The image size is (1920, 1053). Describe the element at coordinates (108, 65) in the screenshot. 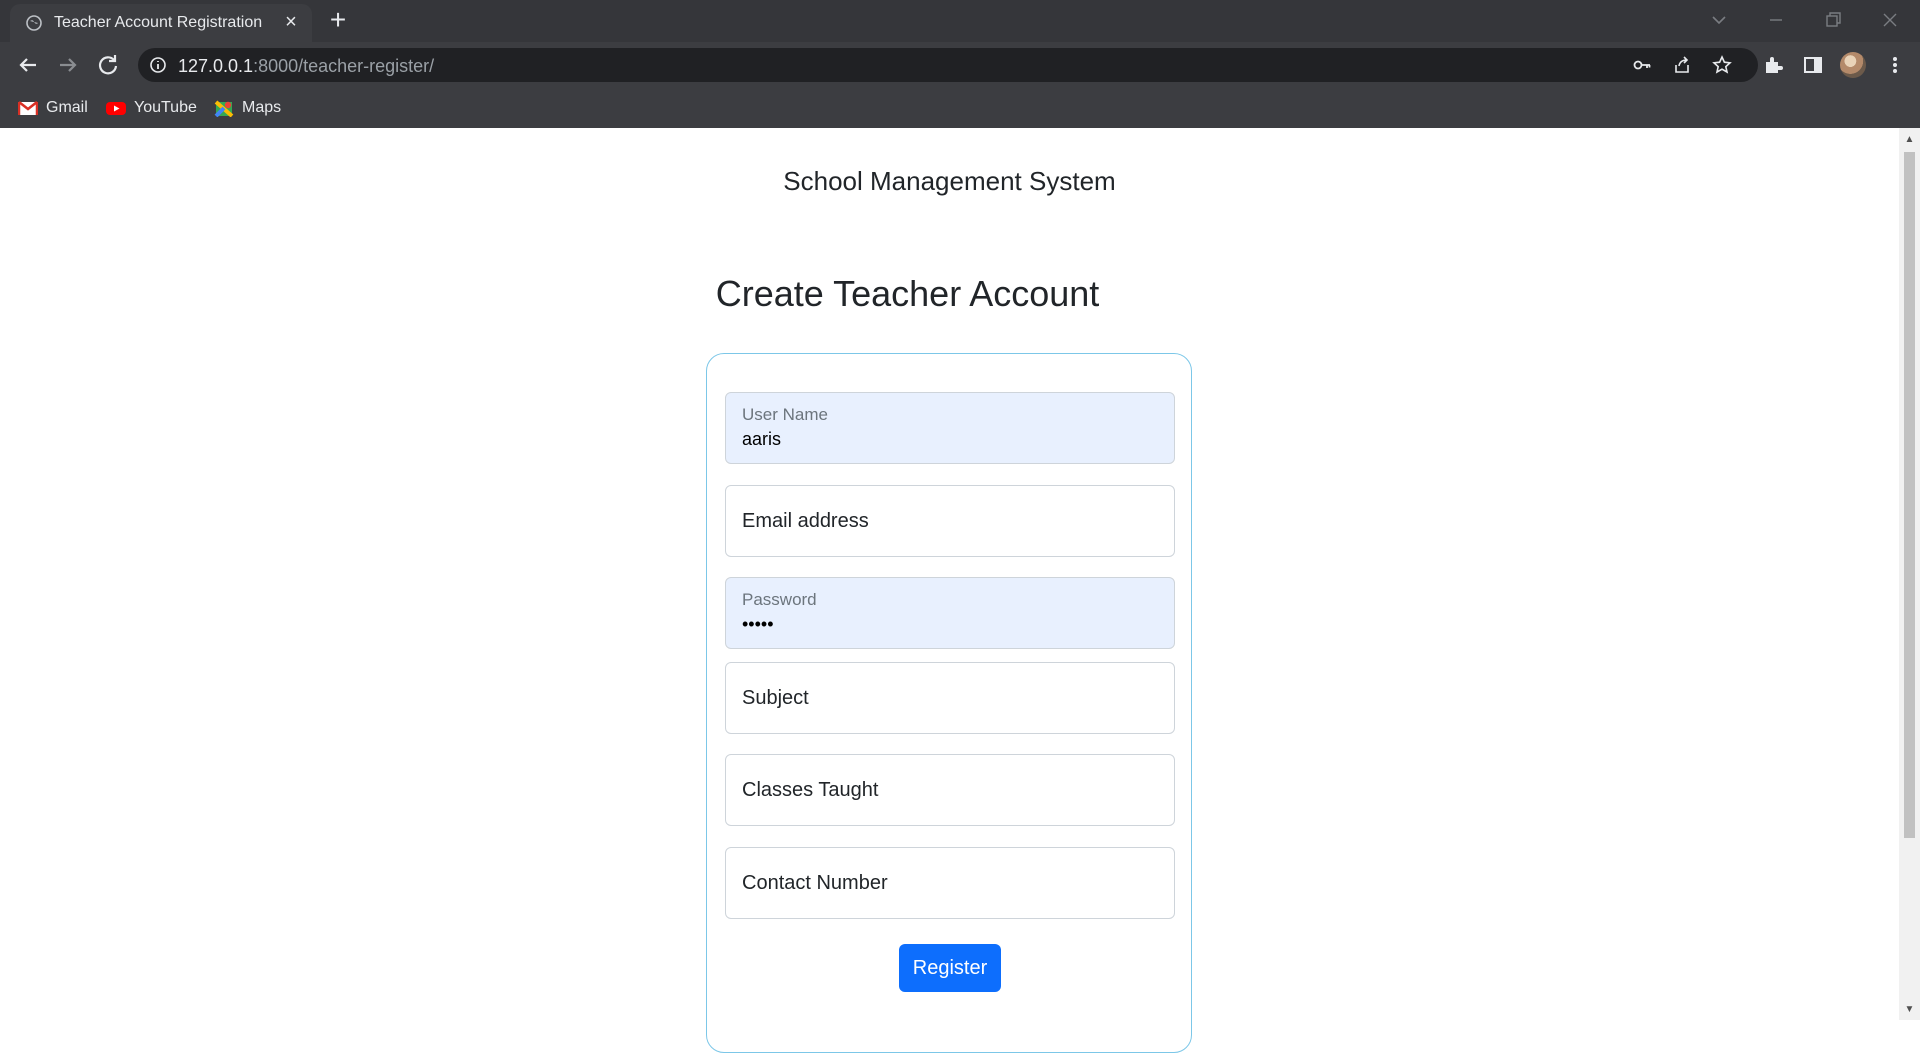

I see `reload-icon` at that location.